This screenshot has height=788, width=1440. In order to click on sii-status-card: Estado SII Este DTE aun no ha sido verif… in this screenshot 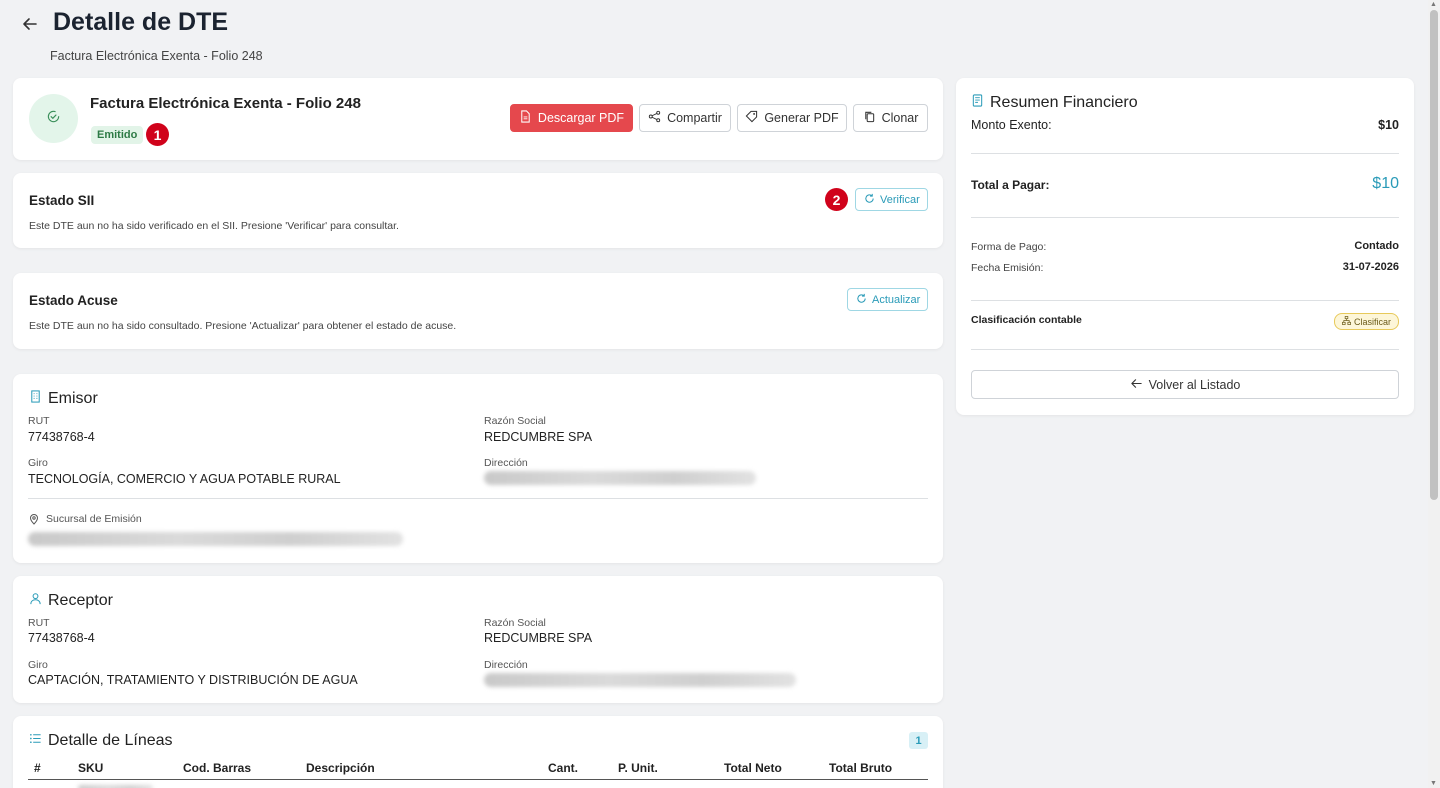, I will do `click(478, 210)`.